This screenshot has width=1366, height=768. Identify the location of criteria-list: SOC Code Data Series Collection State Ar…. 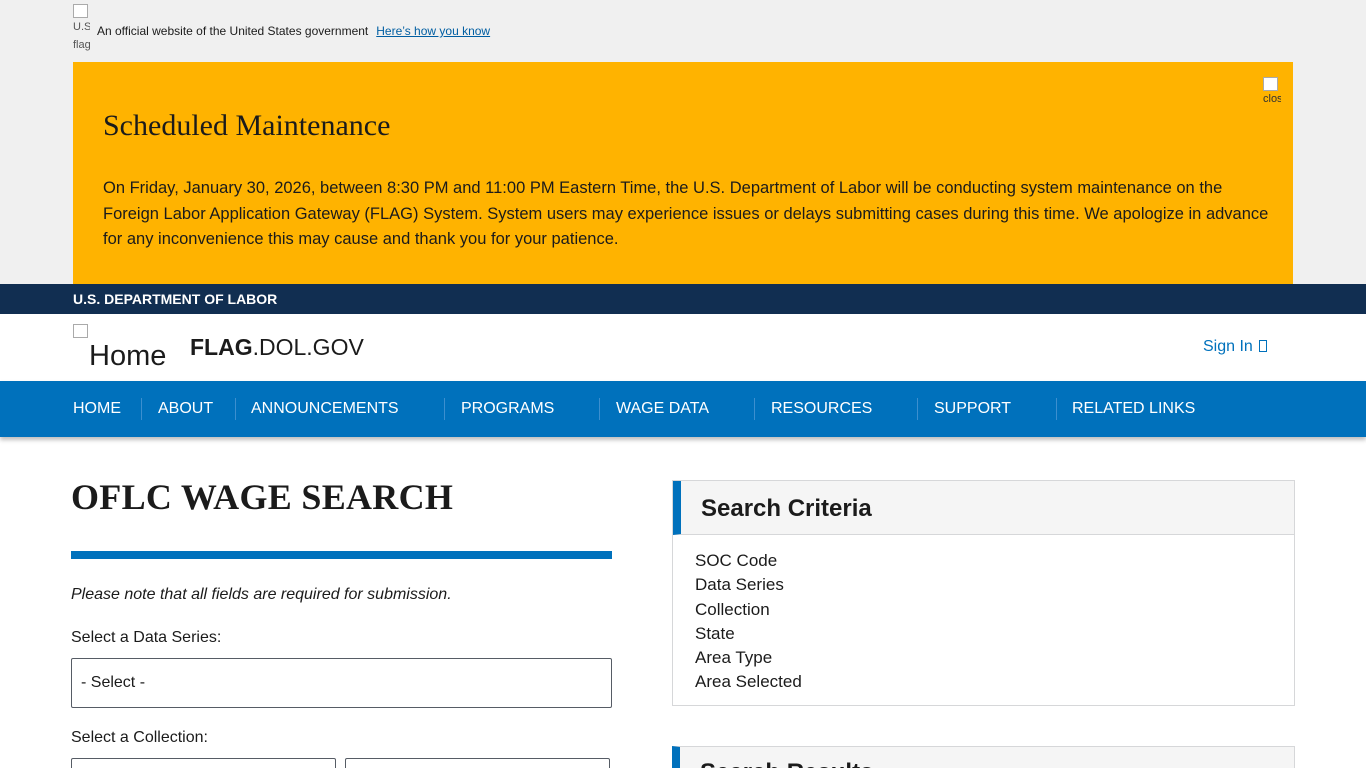
(748, 622).